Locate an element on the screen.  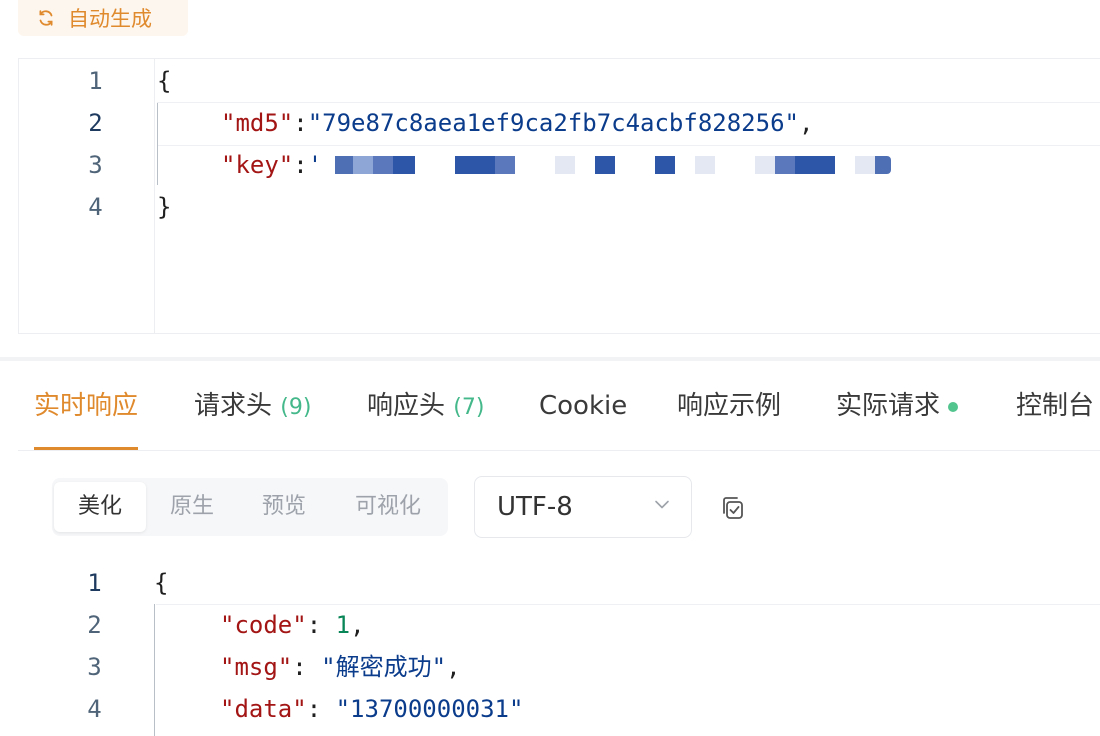
tab-label: 控制台 is located at coordinates (1055, 406).